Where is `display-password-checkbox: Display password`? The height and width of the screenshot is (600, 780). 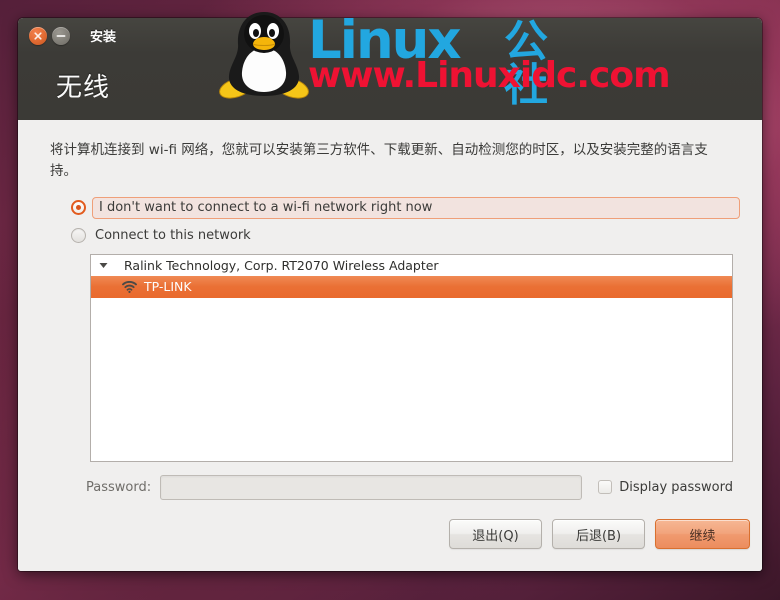 display-password-checkbox: Display password is located at coordinates (665, 487).